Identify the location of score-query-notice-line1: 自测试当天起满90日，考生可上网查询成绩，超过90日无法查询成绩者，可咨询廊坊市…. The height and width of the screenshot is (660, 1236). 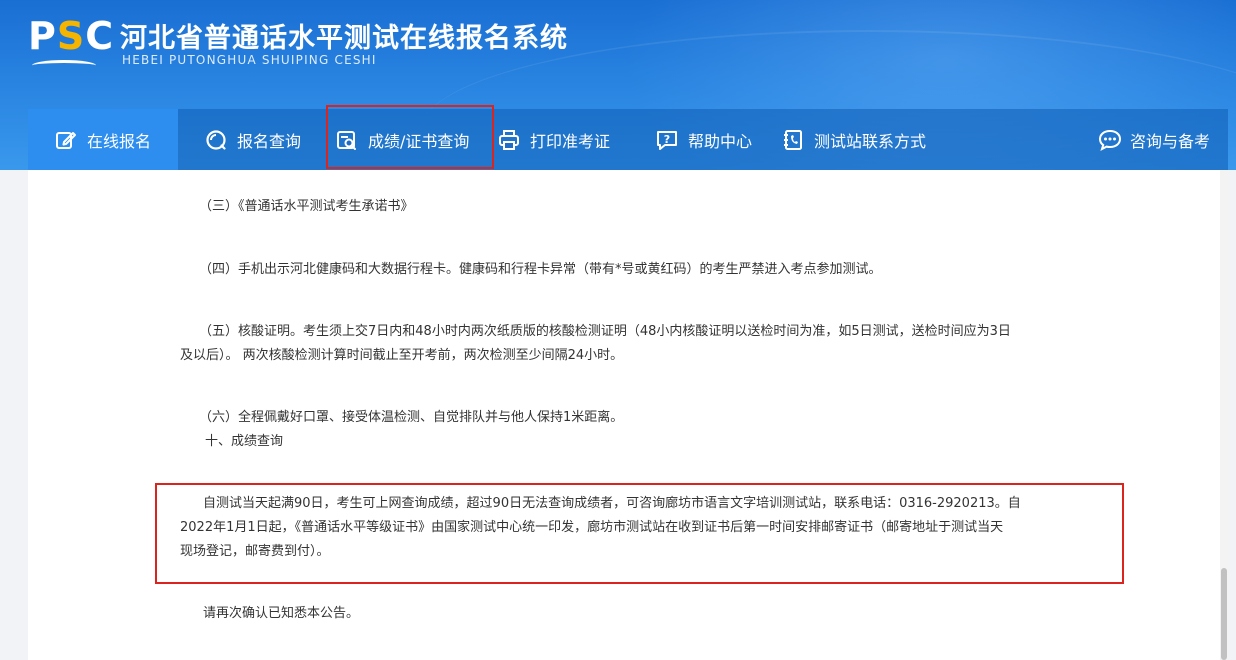
(612, 503).